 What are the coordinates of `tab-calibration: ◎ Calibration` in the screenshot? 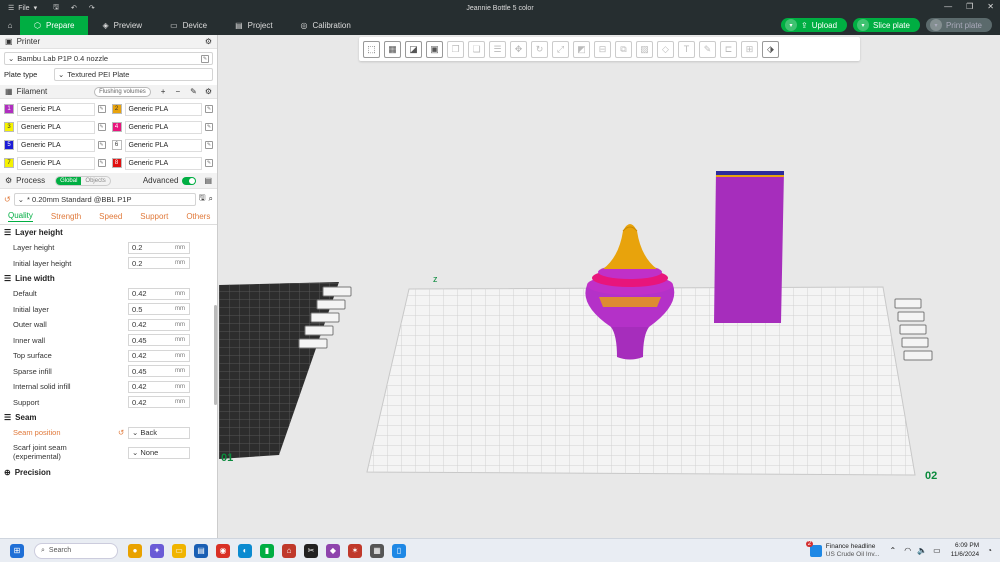 It's located at (326, 25).